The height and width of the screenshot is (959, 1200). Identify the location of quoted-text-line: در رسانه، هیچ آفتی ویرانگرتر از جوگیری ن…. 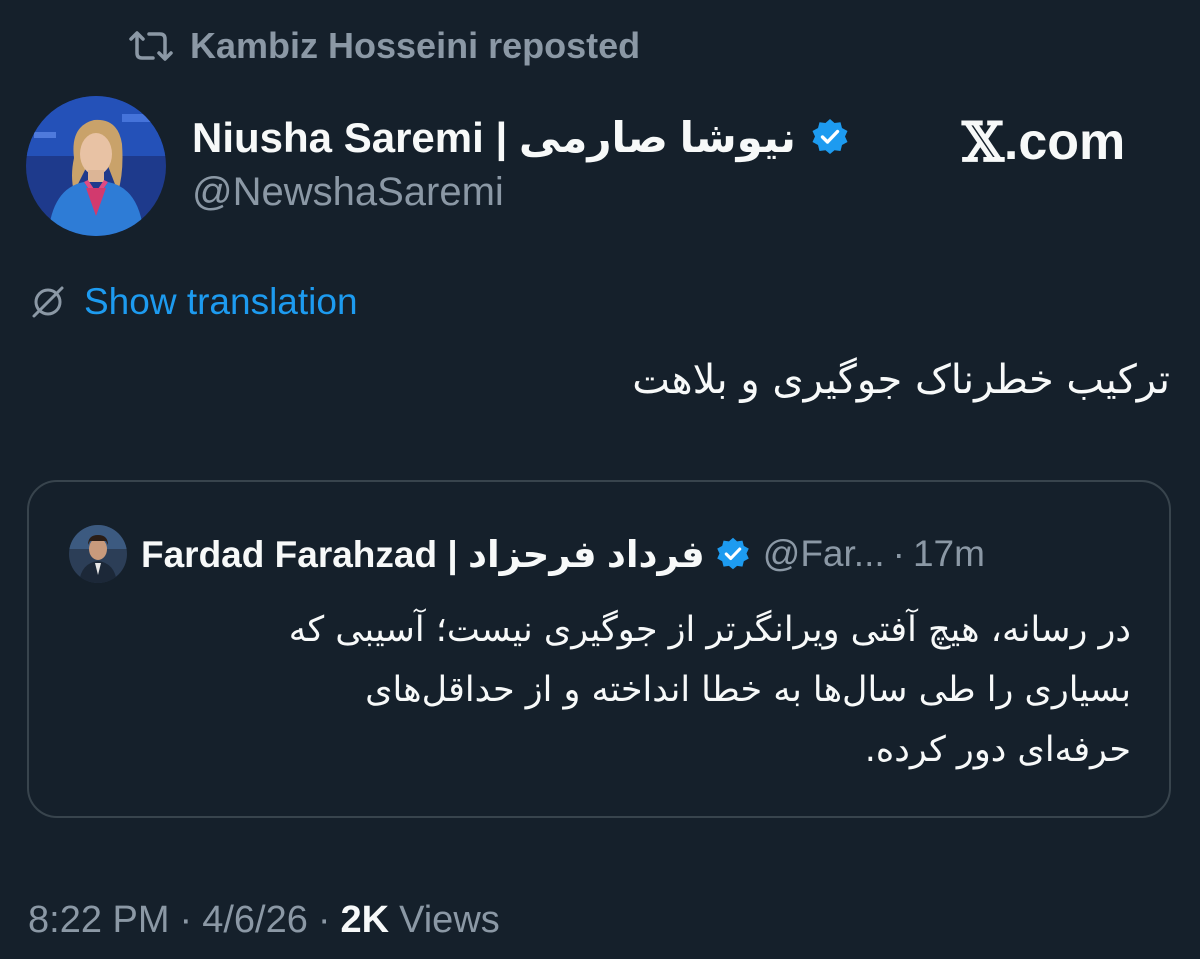
(709, 630).